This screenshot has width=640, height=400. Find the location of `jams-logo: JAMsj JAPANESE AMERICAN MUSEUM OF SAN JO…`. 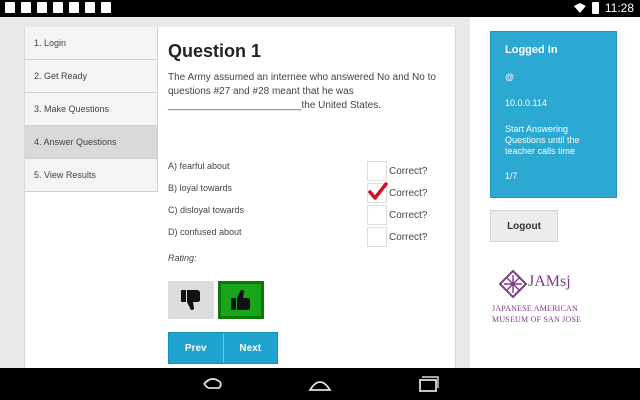

jams-logo: JAMsj JAPANESE AMERICAN MUSEUM OF SAN JO… is located at coordinates (552, 299).